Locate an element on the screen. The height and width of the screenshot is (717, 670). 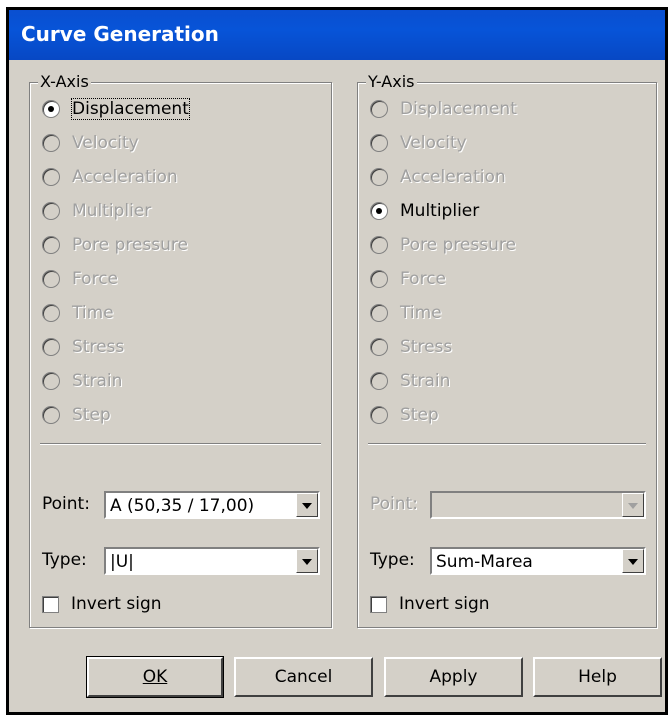
x-radio-multiplier: Multiplier is located at coordinates (96, 211).